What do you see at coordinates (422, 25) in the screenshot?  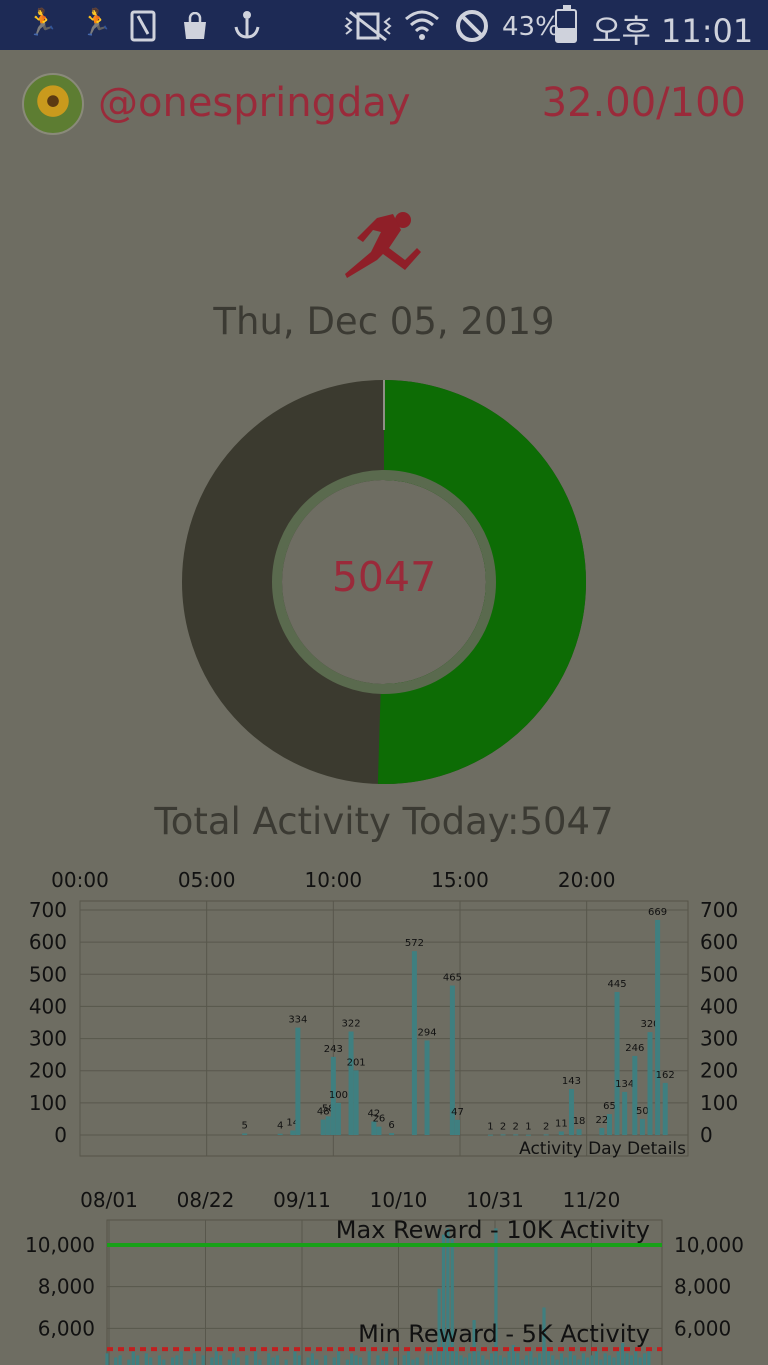 I see `wifi-icon` at bounding box center [422, 25].